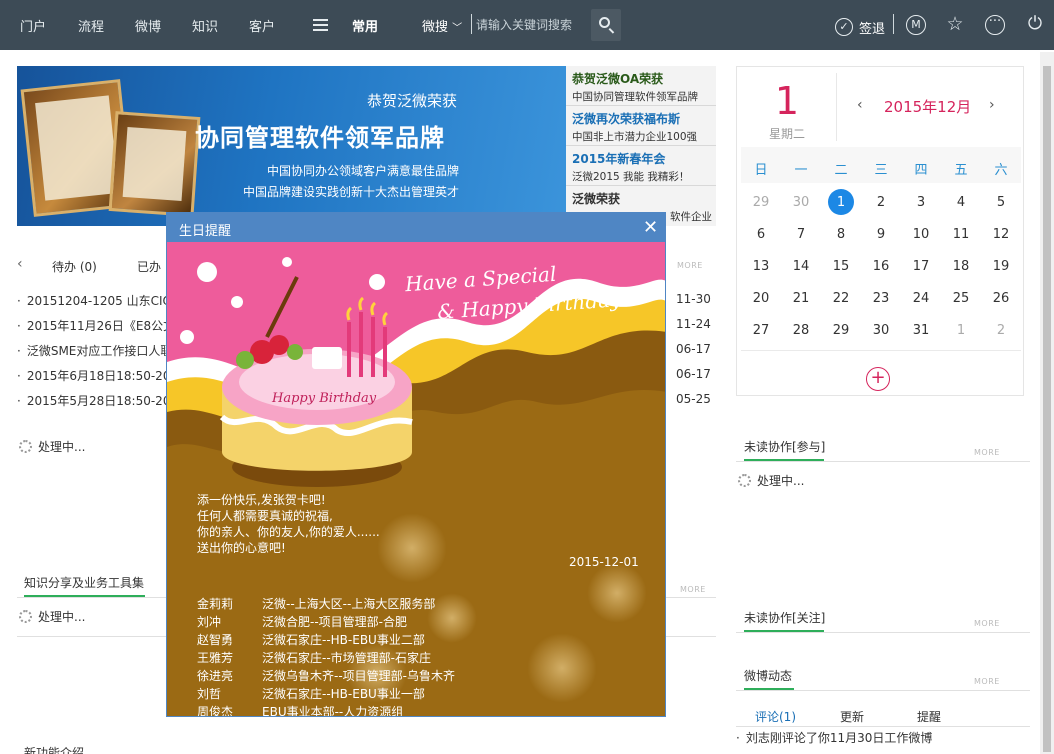  Describe the element at coordinates (801, 234) in the screenshot. I see `calendar-day: 7` at that location.